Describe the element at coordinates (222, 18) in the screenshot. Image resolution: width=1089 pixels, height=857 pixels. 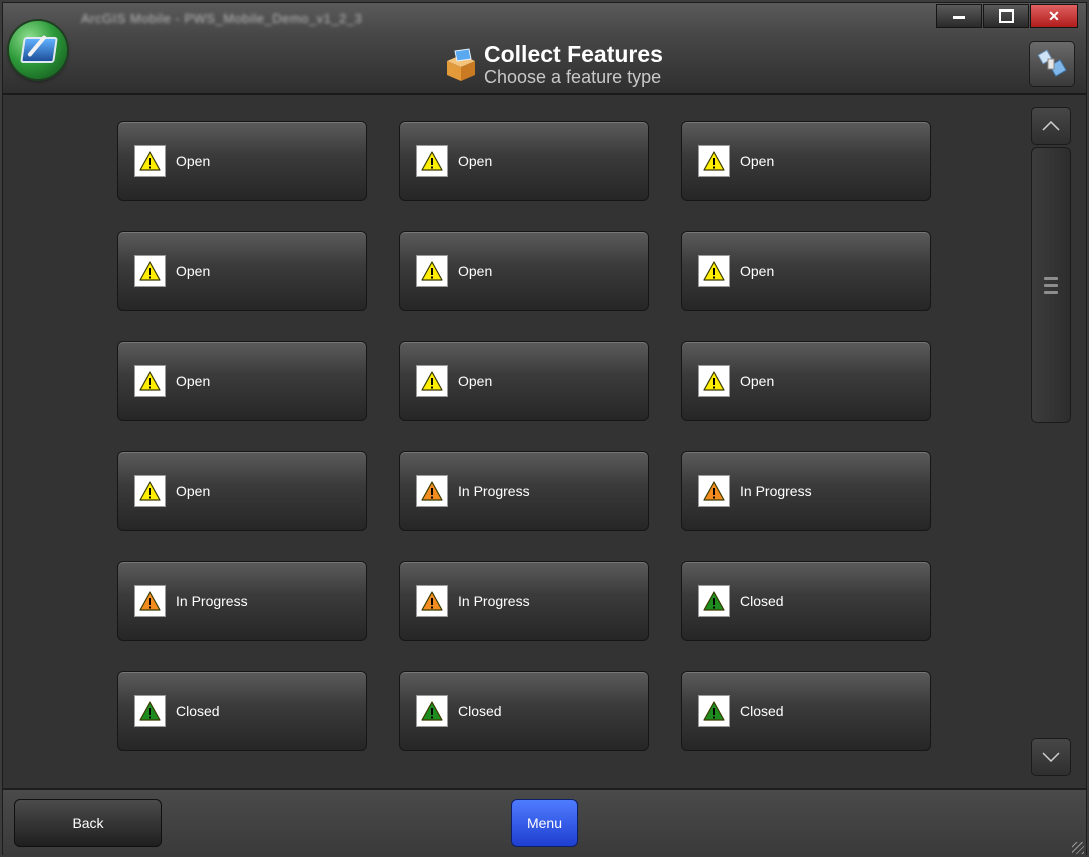
I see `window-caption: ArcGIS Mobile - PWS_Mobile_Demo_v1_2_3` at that location.